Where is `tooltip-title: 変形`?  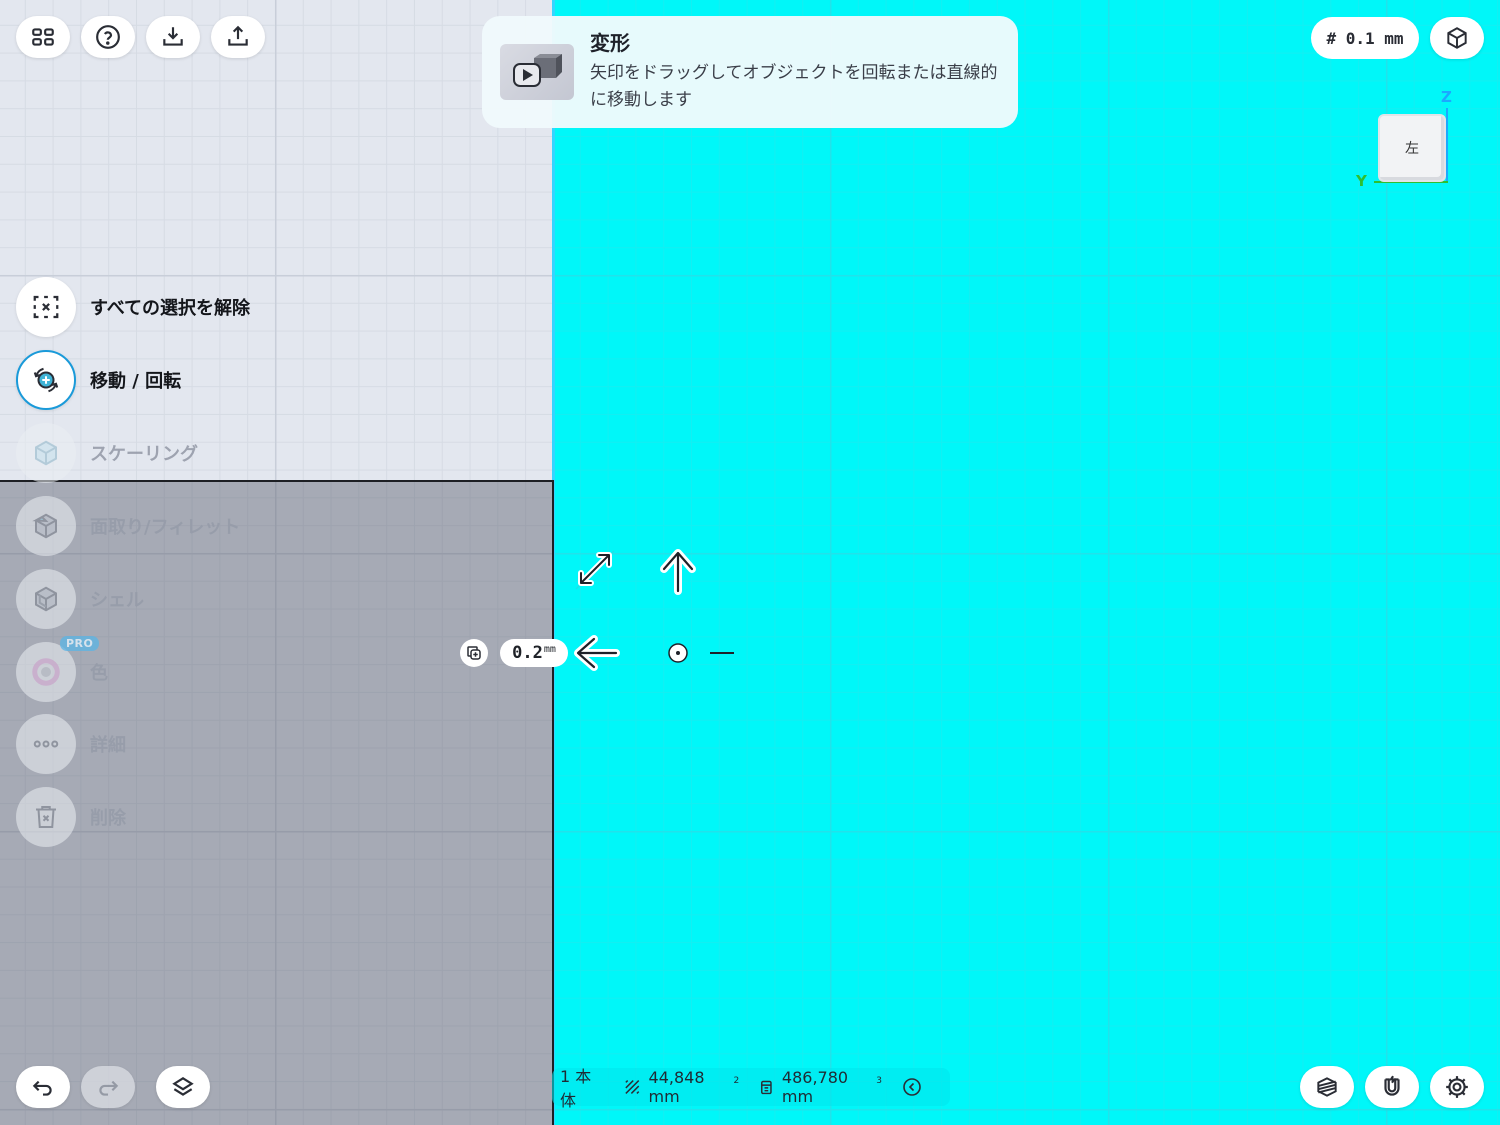
tooltip-title: 変形 is located at coordinates (610, 43).